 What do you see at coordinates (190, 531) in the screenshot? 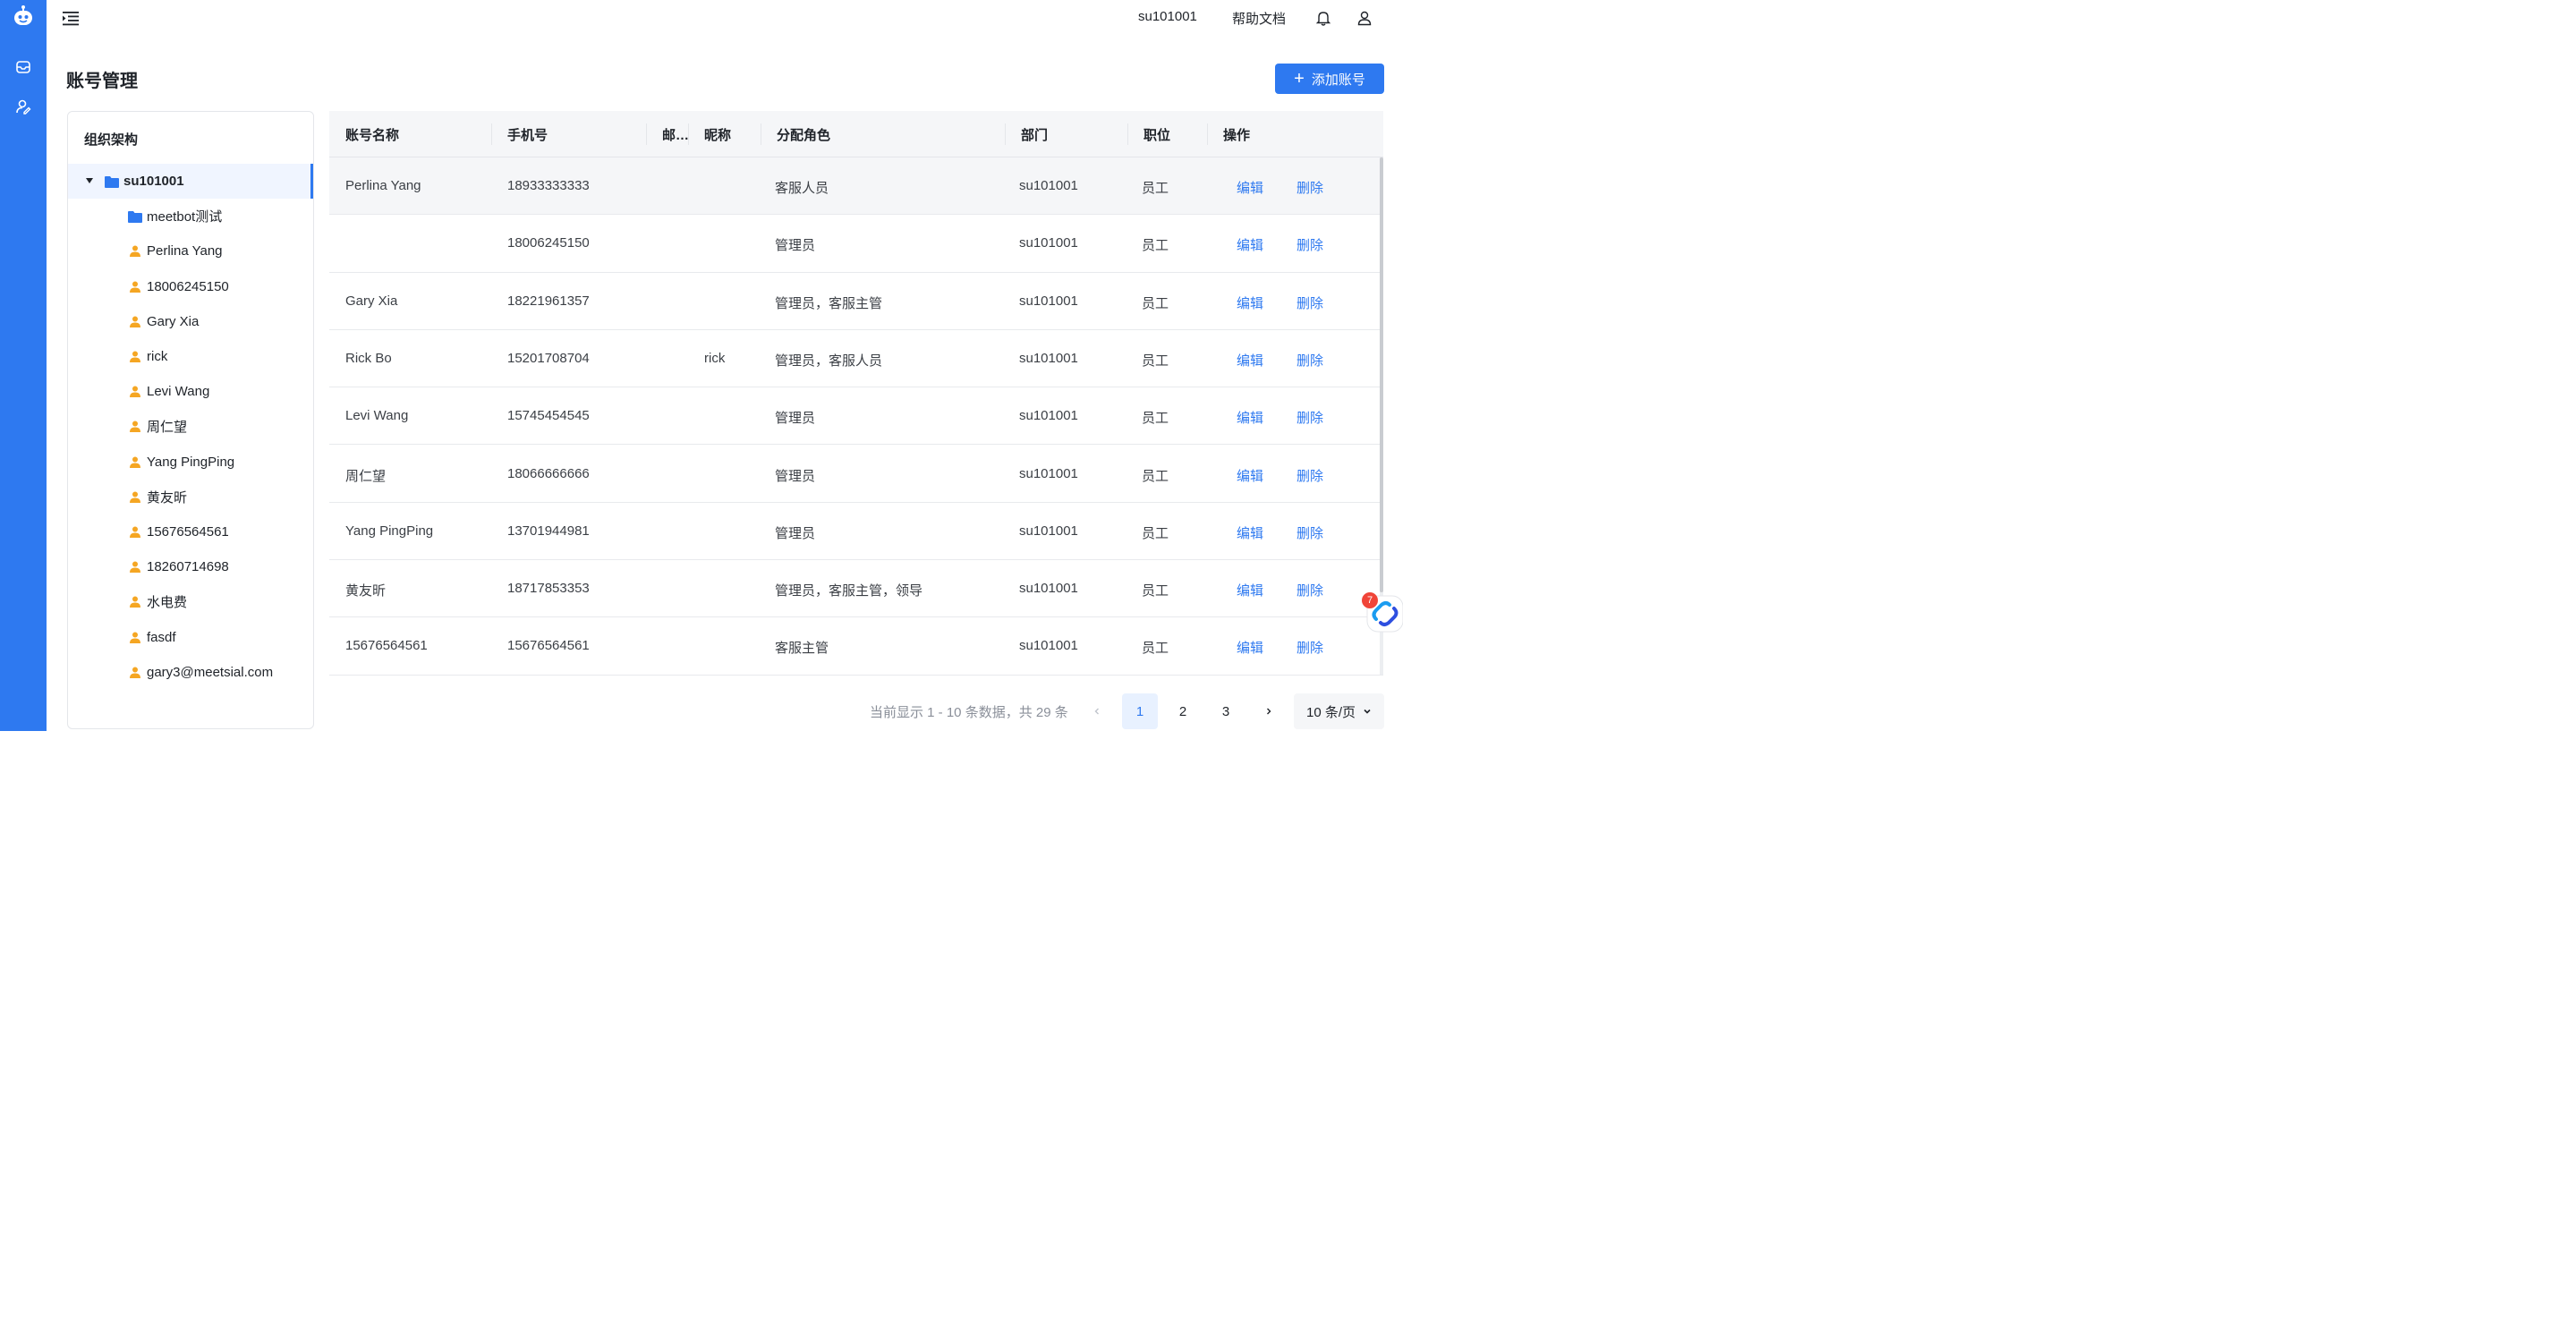
I see `tree-node: 15676564561` at bounding box center [190, 531].